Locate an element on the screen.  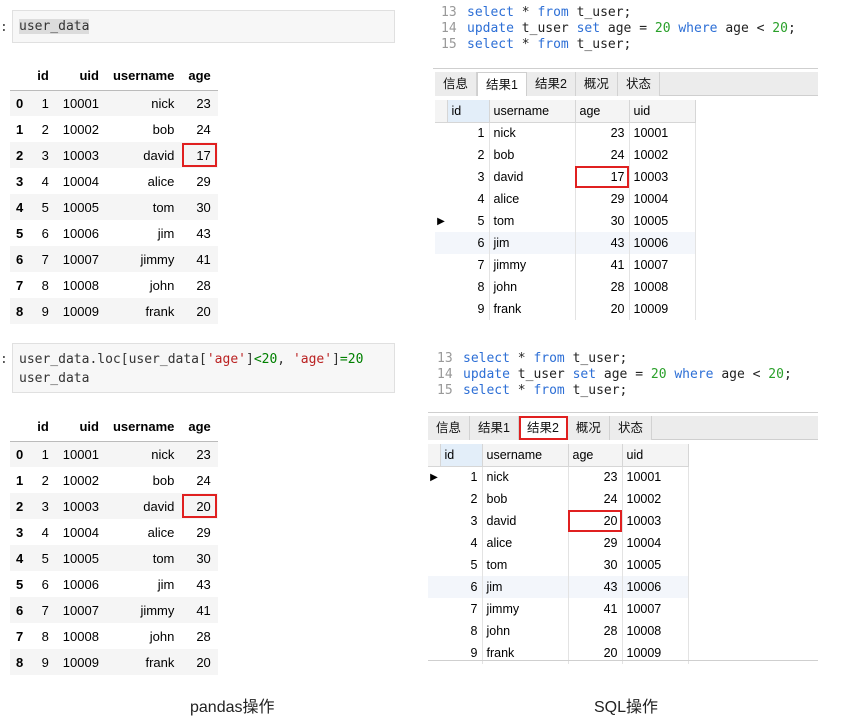
highlighted-age-cell: 20 is located at coordinates (595, 521).